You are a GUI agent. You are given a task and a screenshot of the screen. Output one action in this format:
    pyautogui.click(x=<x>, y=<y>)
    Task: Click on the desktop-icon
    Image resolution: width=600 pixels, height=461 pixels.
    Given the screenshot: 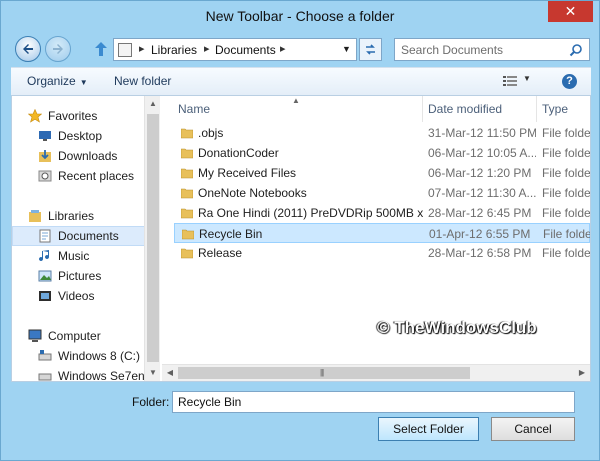 What is the action you would take?
    pyautogui.click(x=45, y=136)
    